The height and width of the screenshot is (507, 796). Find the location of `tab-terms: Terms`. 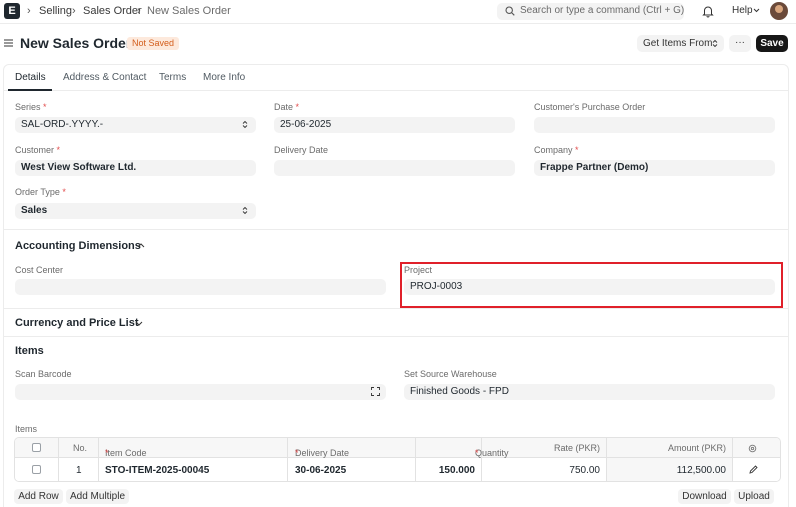

tab-terms: Terms is located at coordinates (172, 77).